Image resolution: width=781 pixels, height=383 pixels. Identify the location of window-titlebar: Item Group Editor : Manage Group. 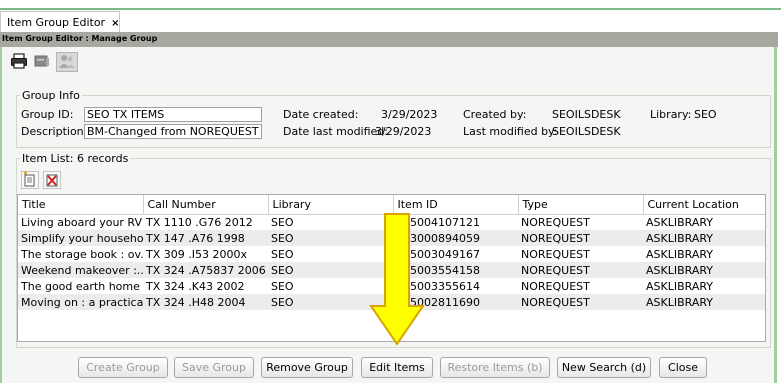
(389, 39).